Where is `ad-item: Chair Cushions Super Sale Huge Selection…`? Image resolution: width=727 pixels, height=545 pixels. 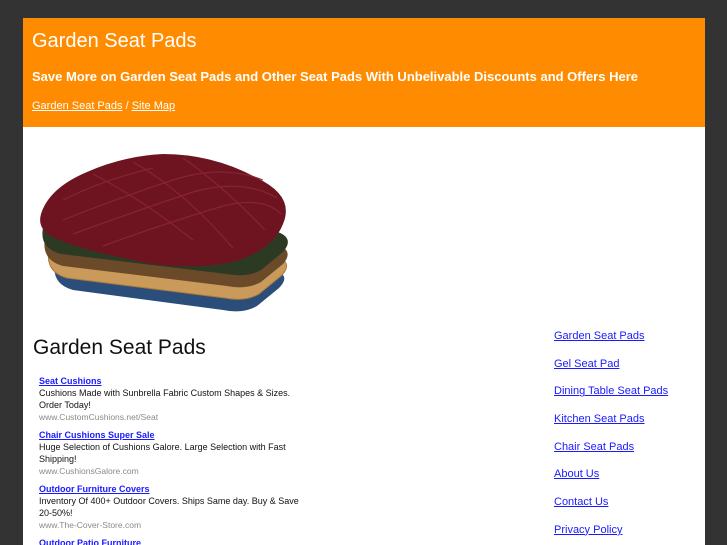 ad-item: Chair Cushions Super Sale Huge Selection… is located at coordinates (174, 453).